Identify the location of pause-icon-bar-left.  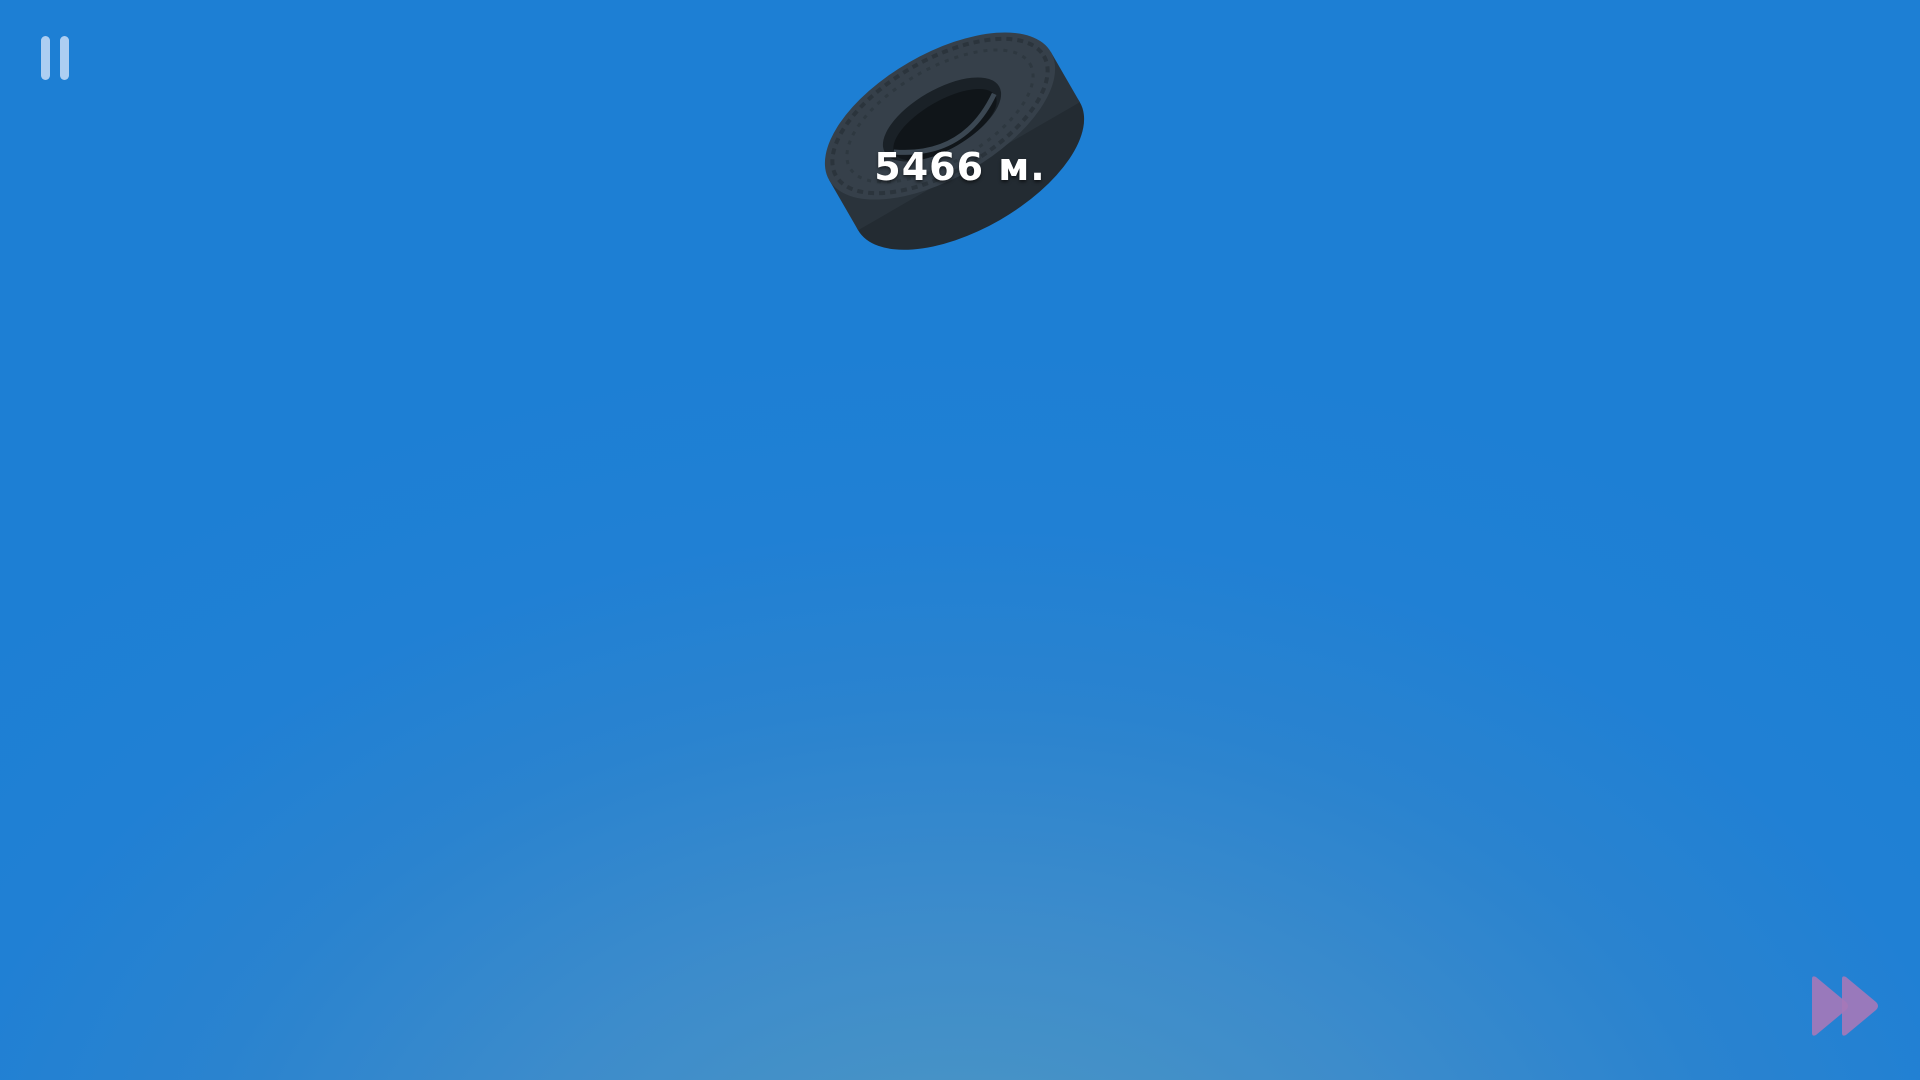
(45, 58).